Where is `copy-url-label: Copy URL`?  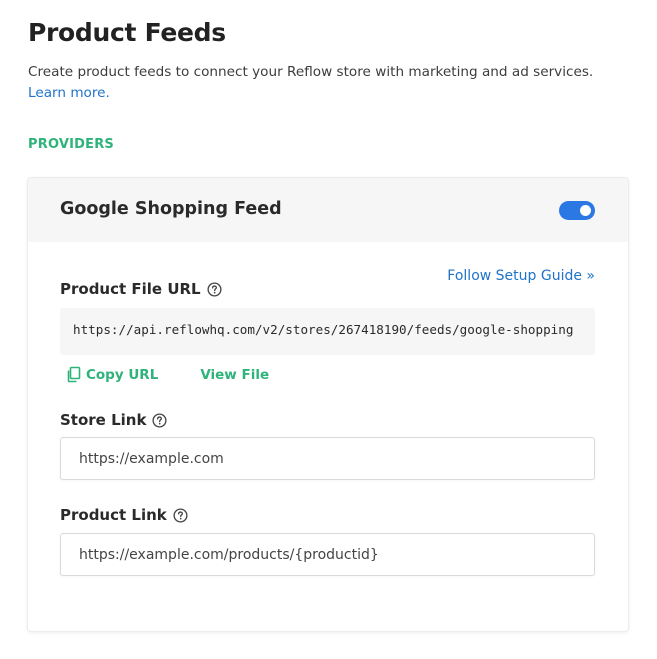
copy-url-label: Copy URL is located at coordinates (122, 374).